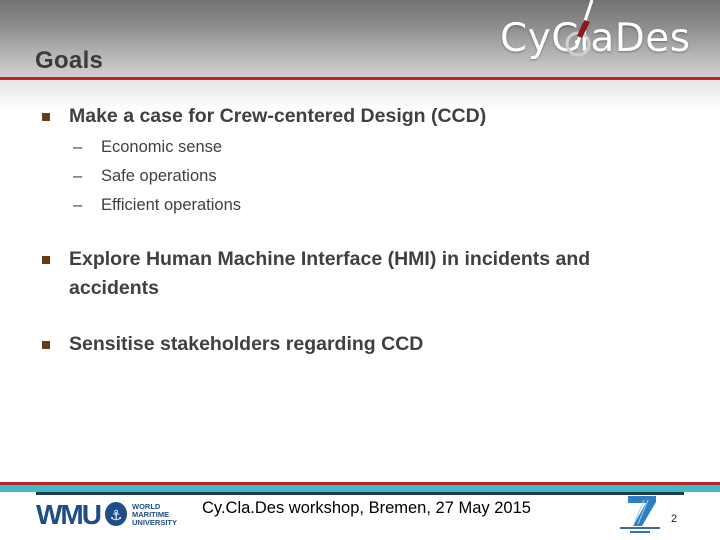 This screenshot has height=540, width=720. What do you see at coordinates (159, 176) in the screenshot?
I see `sub-bullet-item: Safe operations` at bounding box center [159, 176].